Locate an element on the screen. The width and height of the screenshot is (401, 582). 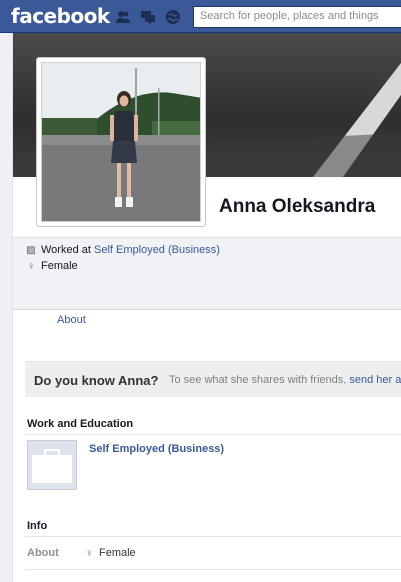
search-input: Search for people, places and things is located at coordinates (297, 17).